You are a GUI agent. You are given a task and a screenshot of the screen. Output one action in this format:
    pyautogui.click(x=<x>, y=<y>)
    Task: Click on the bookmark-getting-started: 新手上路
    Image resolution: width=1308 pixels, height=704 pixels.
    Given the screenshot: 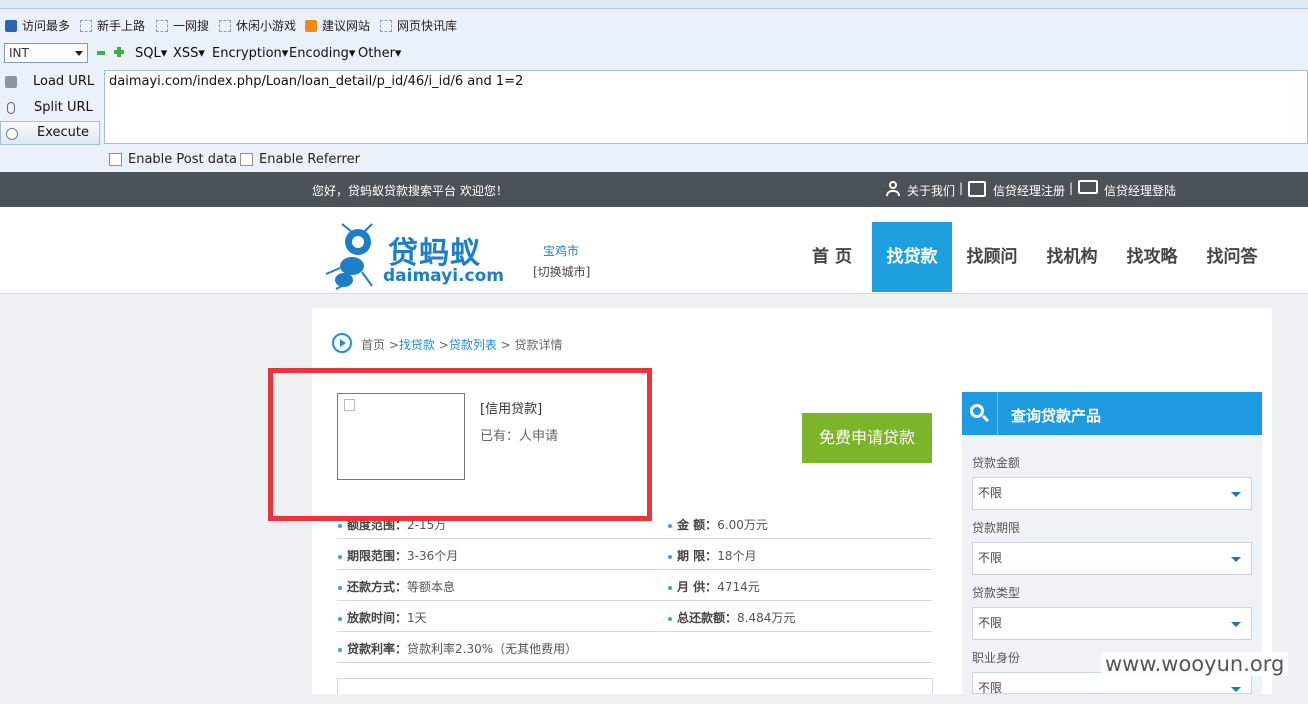 What is the action you would take?
    pyautogui.click(x=112, y=25)
    